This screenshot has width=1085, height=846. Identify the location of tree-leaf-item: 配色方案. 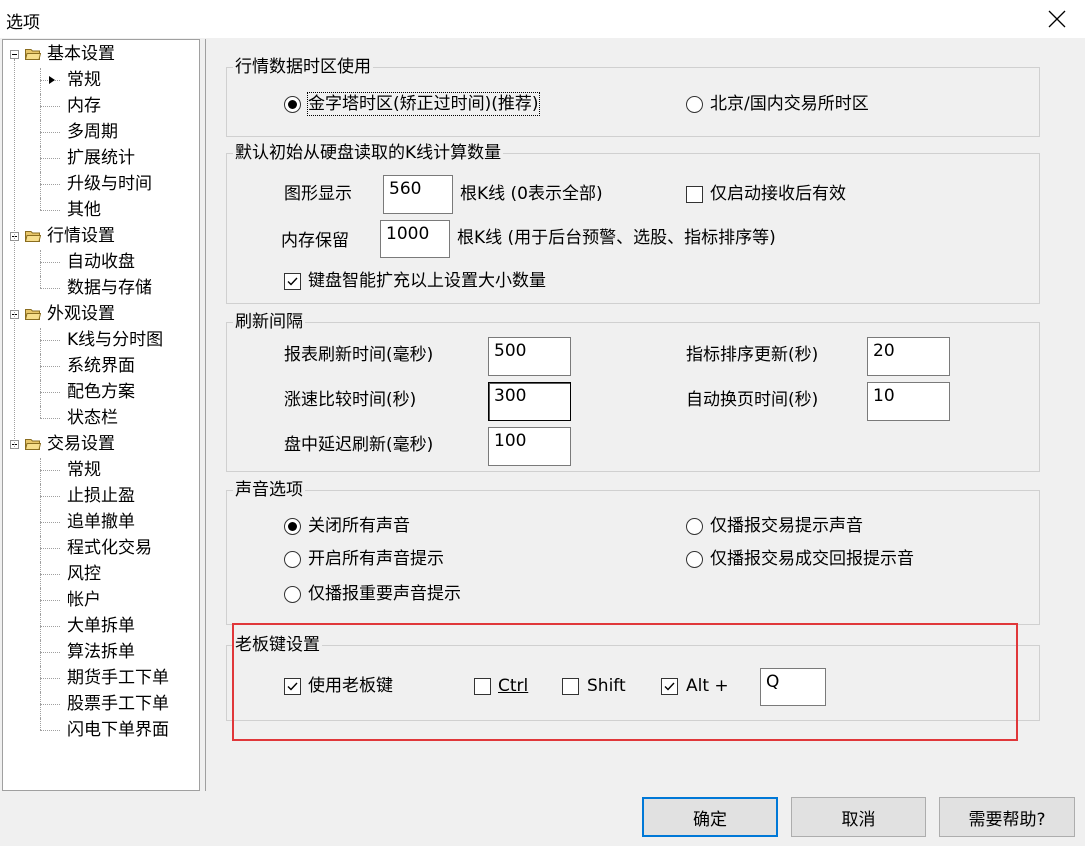
(101, 393).